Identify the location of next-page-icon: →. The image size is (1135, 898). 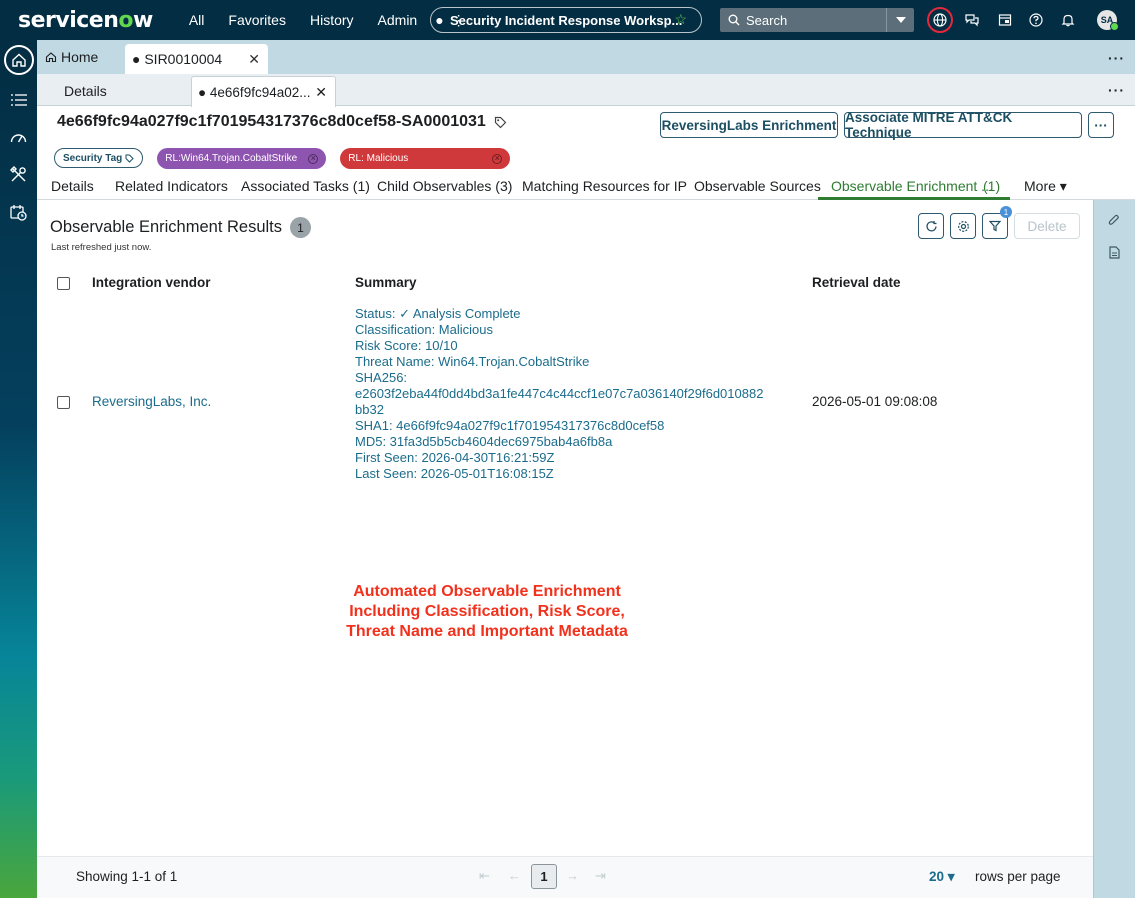
(572, 875).